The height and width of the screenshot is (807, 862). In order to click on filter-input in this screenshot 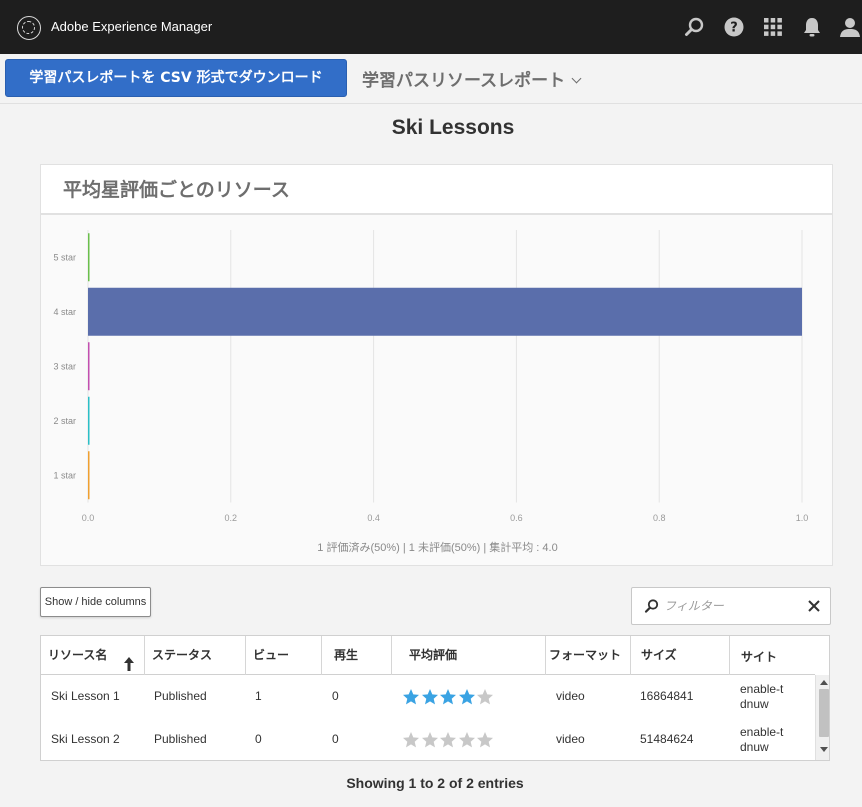, I will do `click(734, 606)`.